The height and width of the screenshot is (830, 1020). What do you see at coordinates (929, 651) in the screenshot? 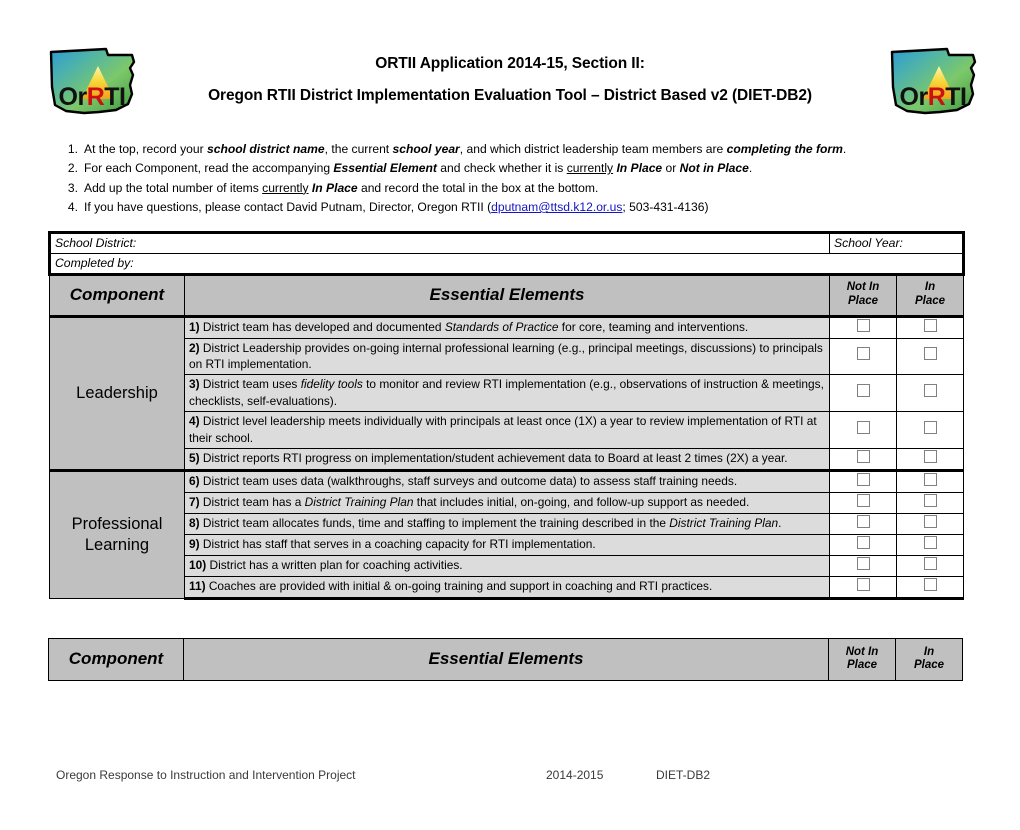
I see `header-in-place-2-line1: In` at bounding box center [929, 651].